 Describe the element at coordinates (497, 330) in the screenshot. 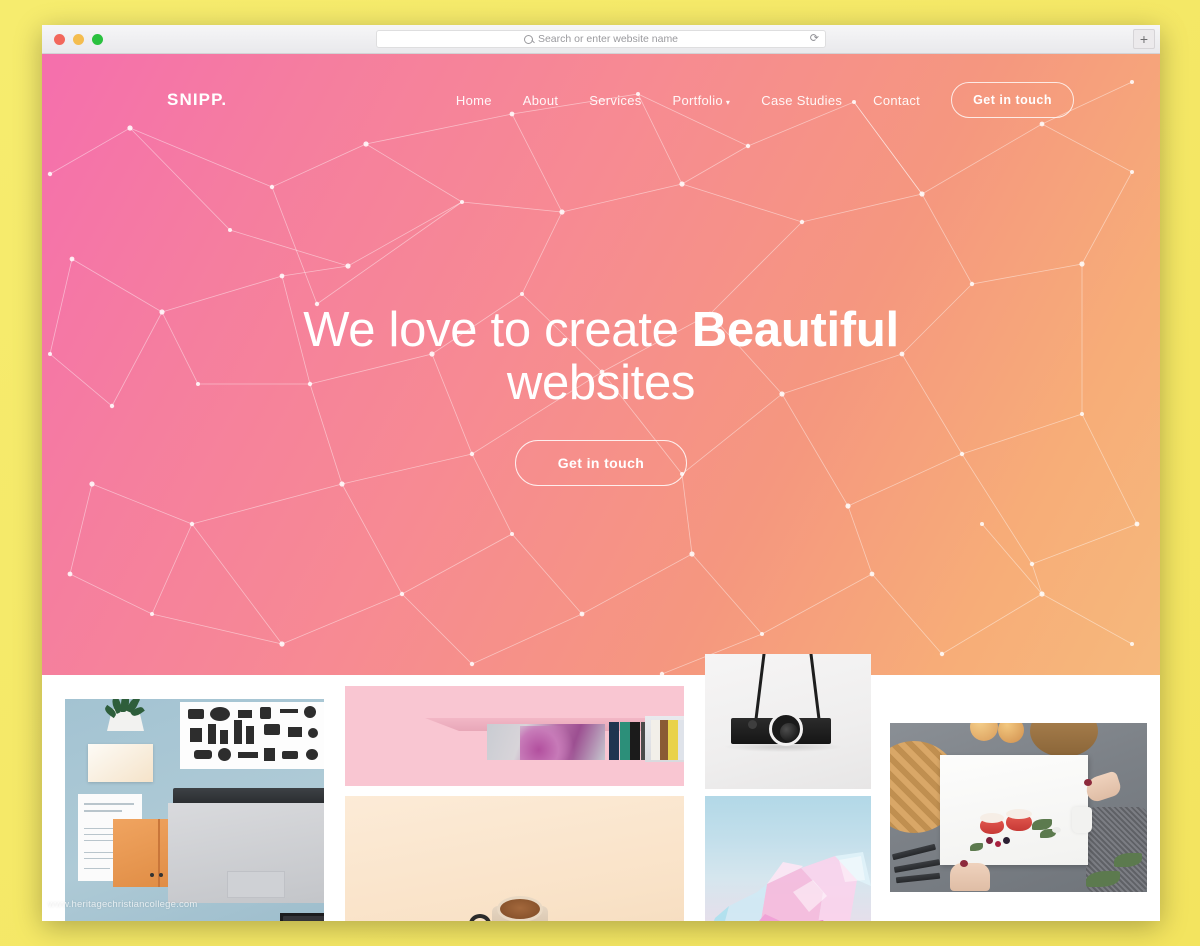

I see `hero-headline-part1: We love to create` at that location.